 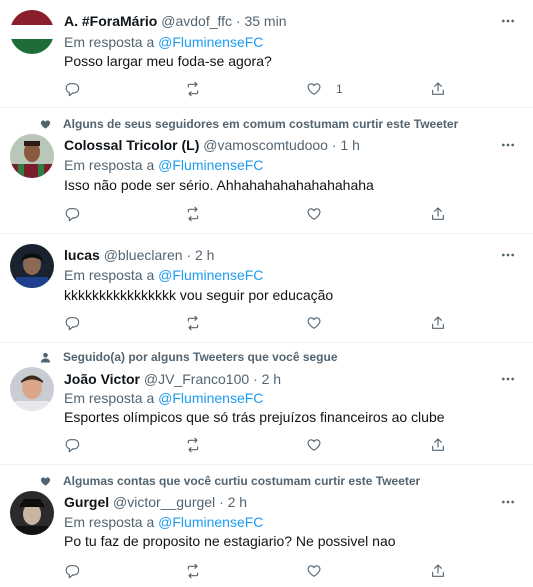 I want to click on tweet-text: kkkkkkkkkkkkkkkk vou seguir por educação, so click(x=199, y=295).